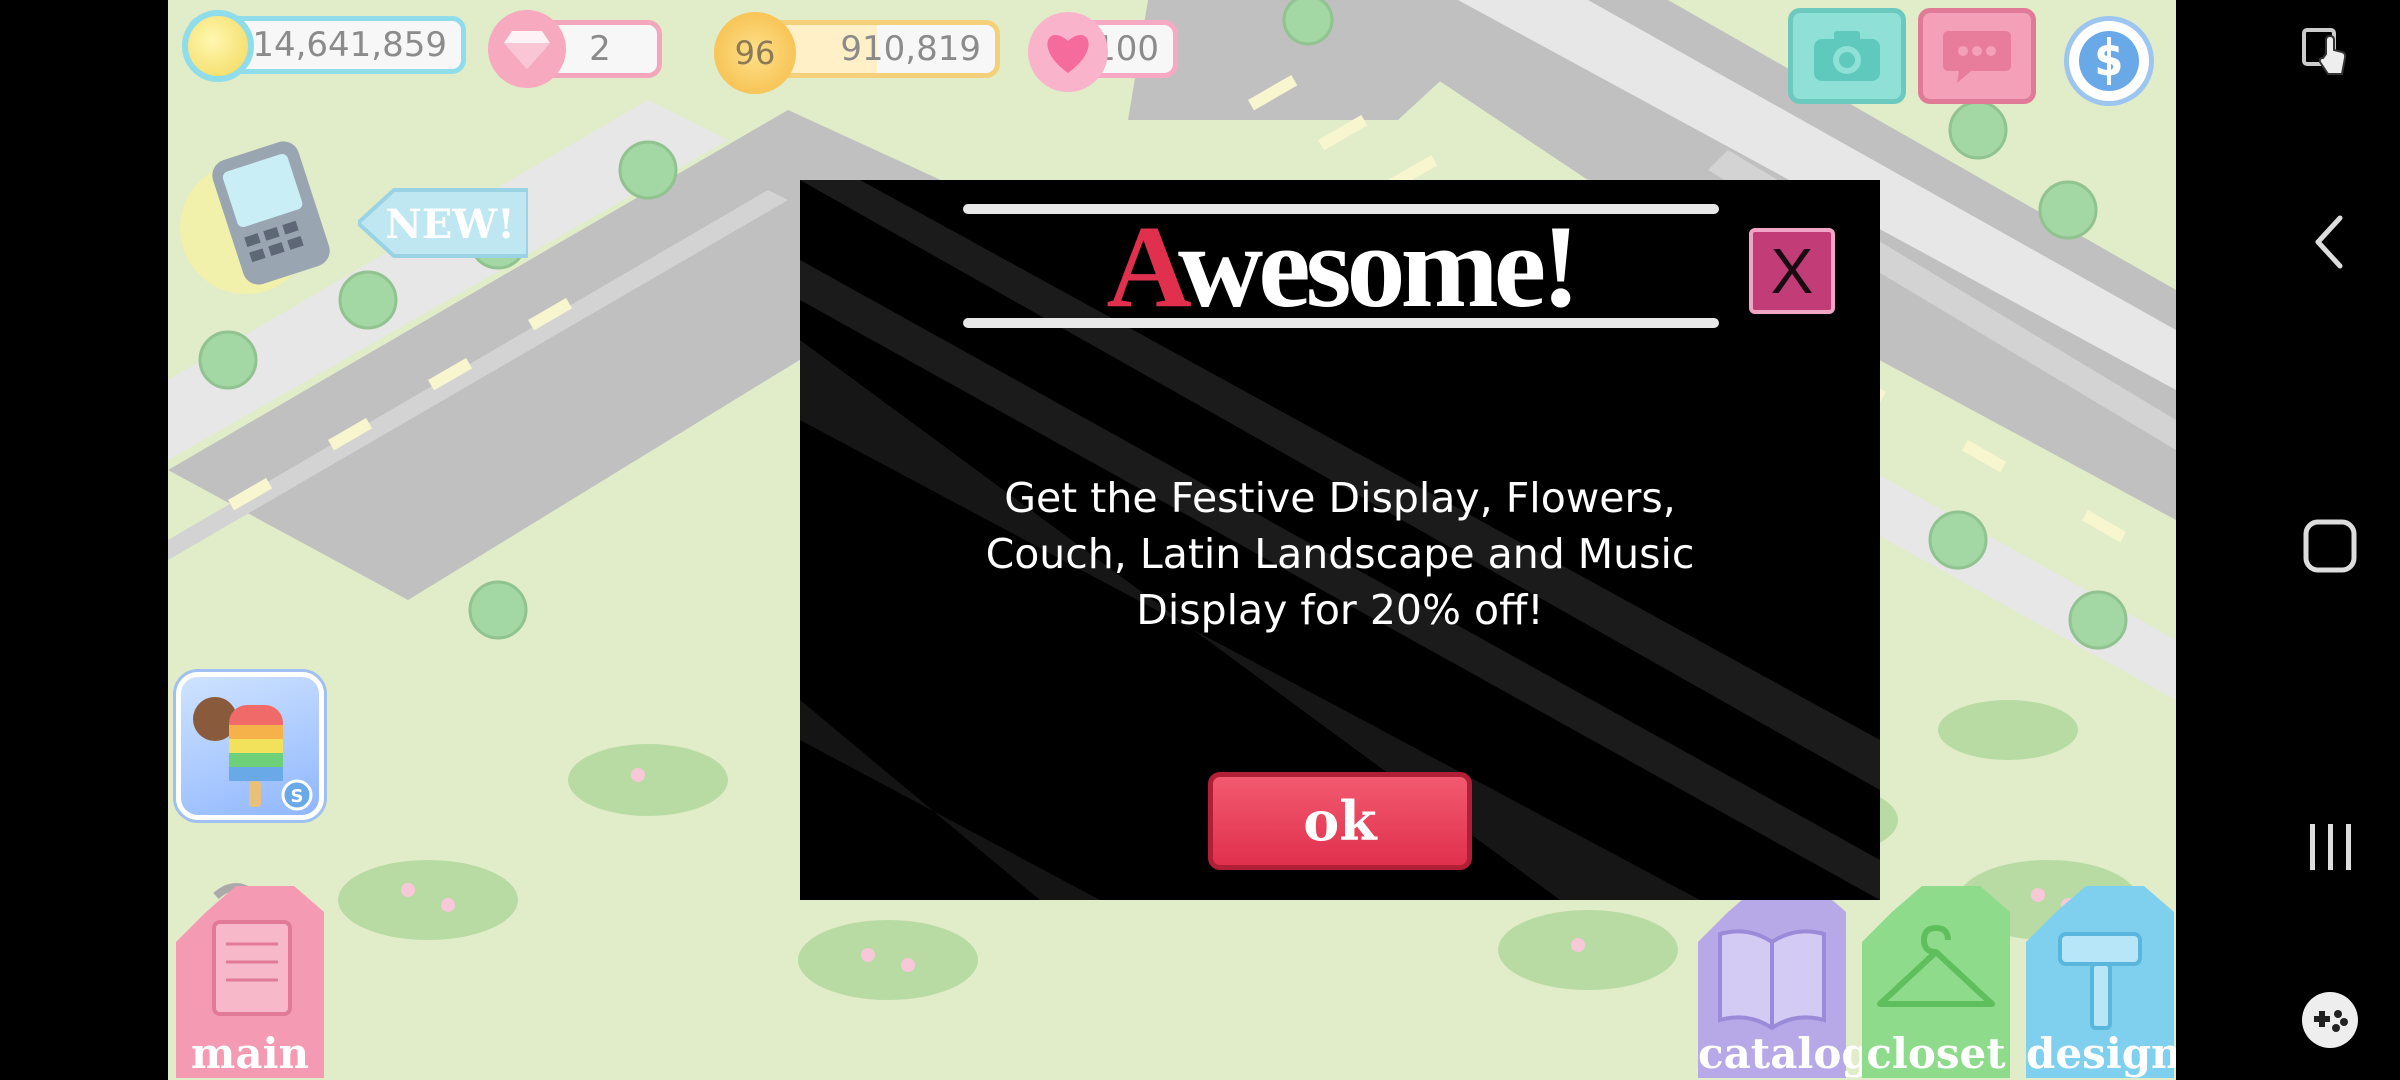 The height and width of the screenshot is (1080, 2400). What do you see at coordinates (253, 754) in the screenshot?
I see `popsicle-icon: S` at bounding box center [253, 754].